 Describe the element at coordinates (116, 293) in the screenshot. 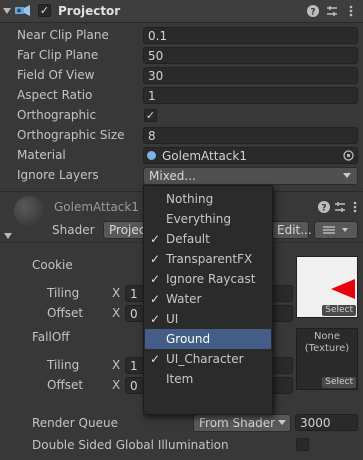

I see `cookie-tiling-x-label: X` at that location.